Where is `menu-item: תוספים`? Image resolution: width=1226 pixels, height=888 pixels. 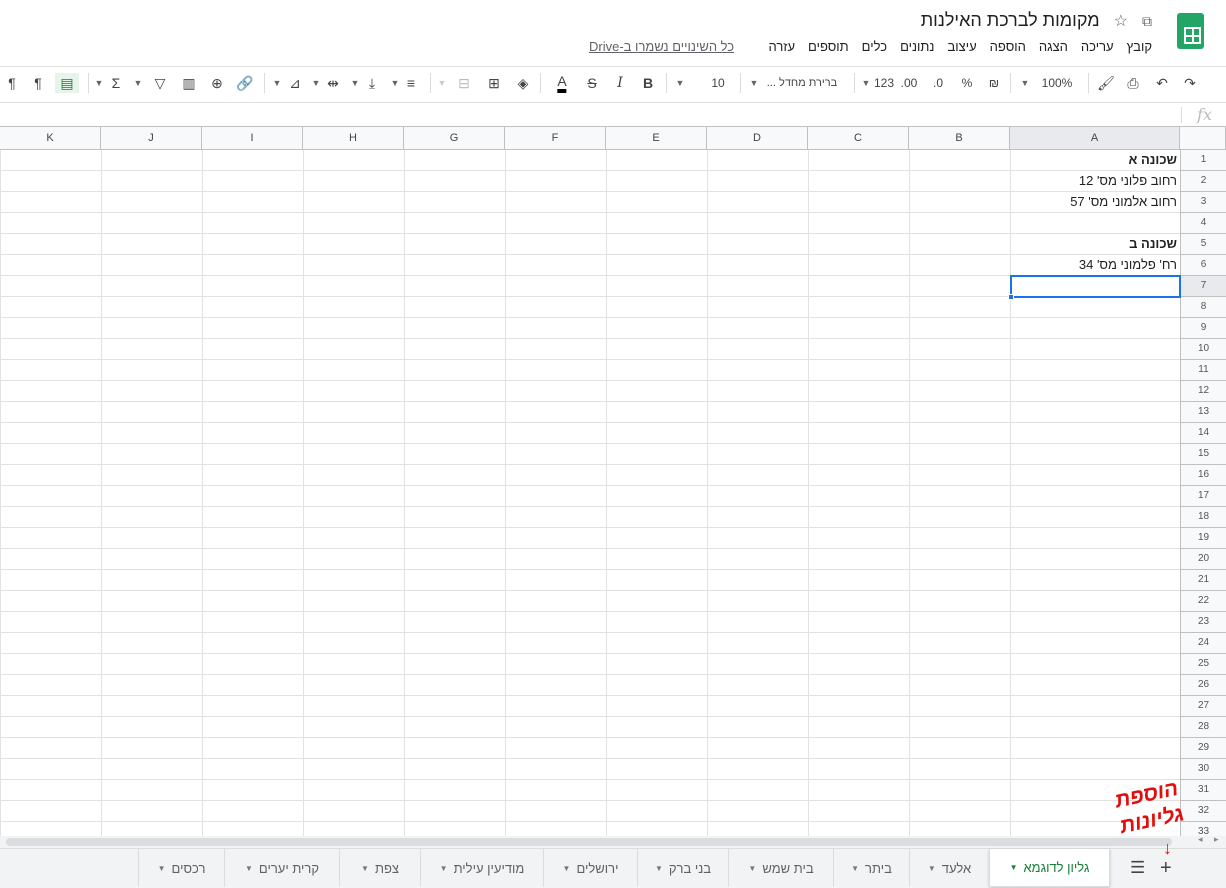
menu-item: תוספים is located at coordinates (828, 46).